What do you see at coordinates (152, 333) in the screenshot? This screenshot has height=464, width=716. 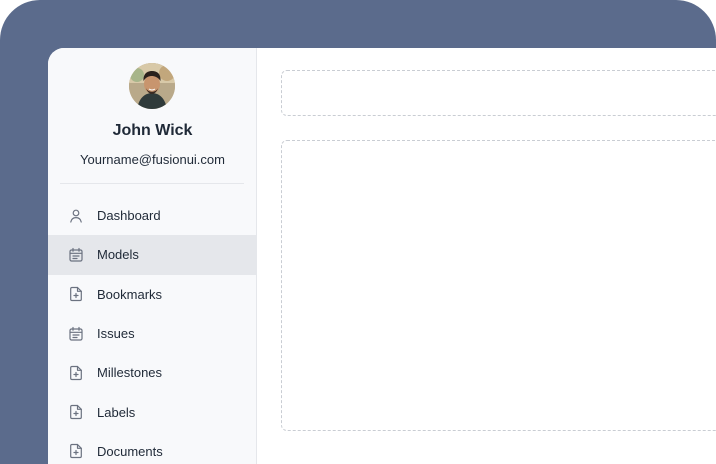 I see `sidebar-item-issues: Issues` at bounding box center [152, 333].